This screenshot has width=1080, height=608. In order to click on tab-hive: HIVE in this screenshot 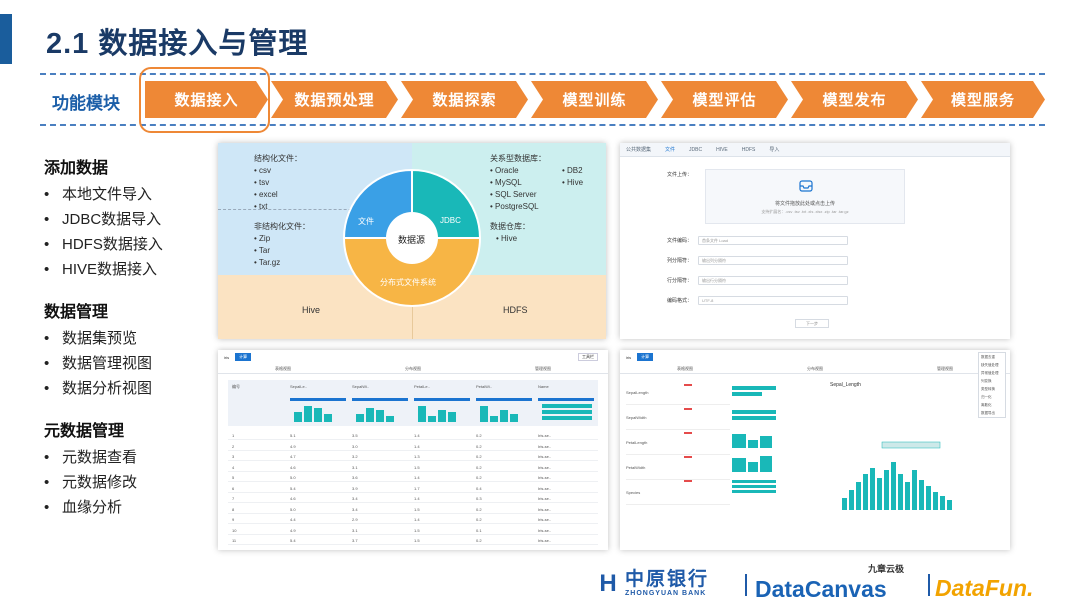, I will do `click(722, 150)`.